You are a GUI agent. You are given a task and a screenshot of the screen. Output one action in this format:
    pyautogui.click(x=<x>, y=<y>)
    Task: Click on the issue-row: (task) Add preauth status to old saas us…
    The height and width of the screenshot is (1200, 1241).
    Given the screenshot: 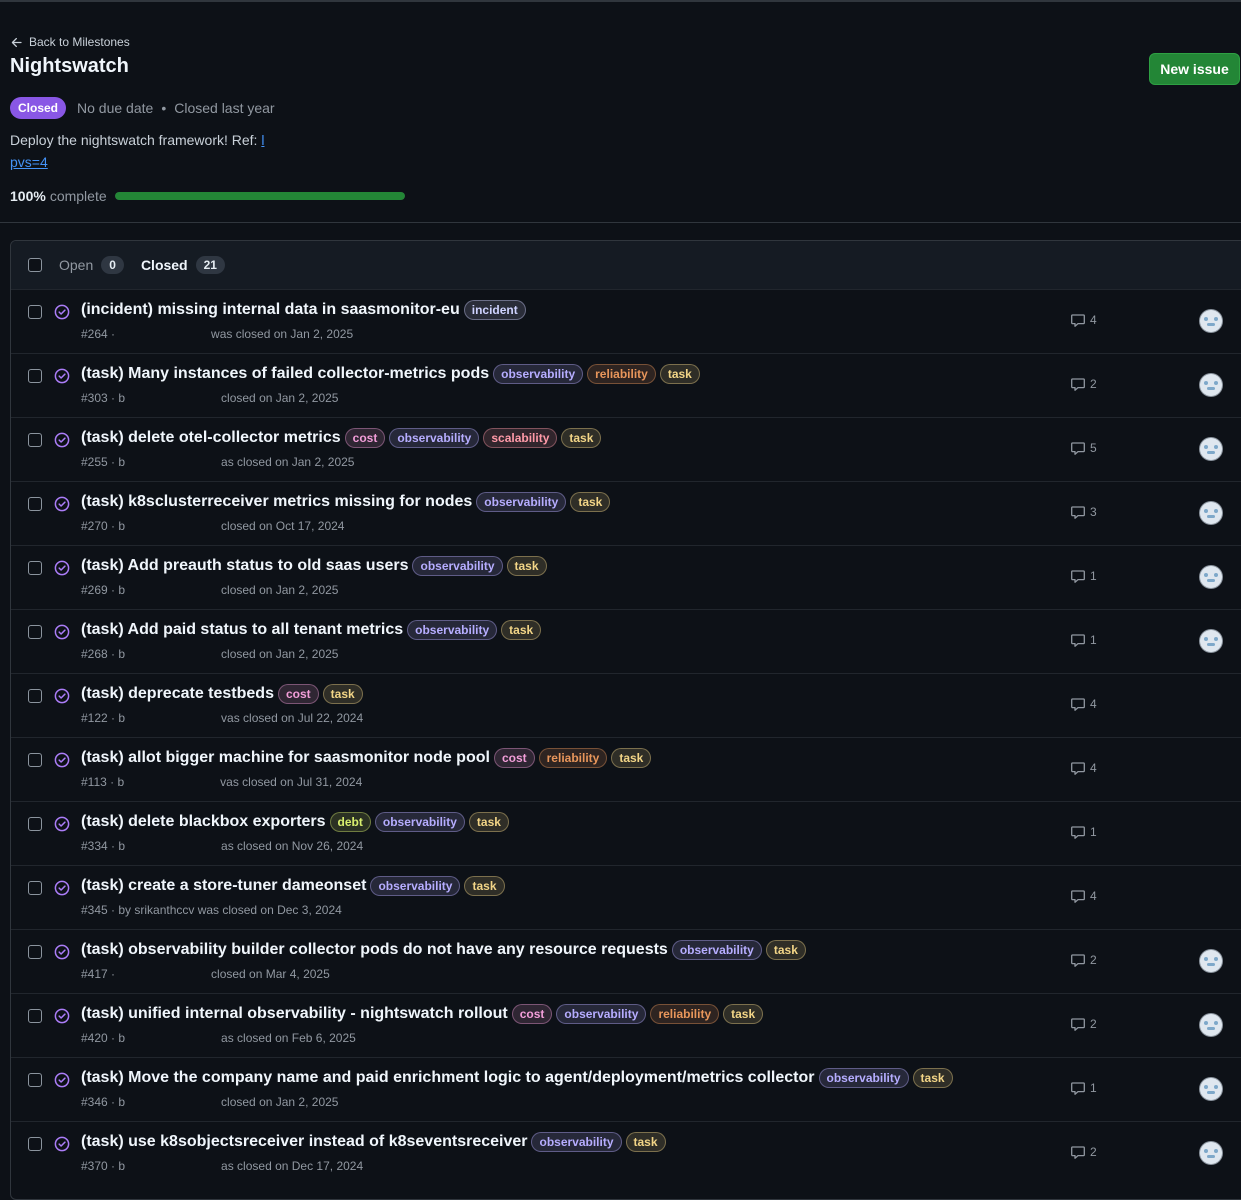 What is the action you would take?
    pyautogui.click(x=626, y=577)
    